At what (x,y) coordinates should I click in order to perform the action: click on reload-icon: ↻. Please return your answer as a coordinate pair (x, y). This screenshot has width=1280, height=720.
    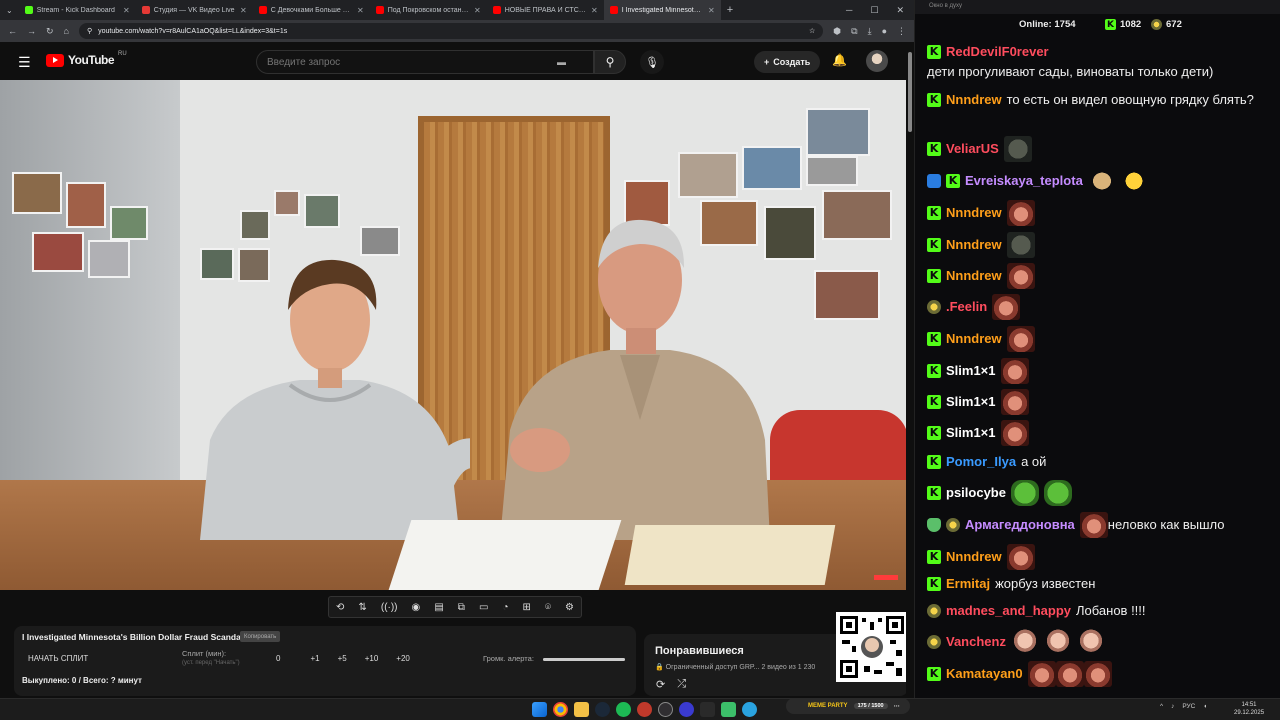
    Looking at the image, I should click on (50, 31).